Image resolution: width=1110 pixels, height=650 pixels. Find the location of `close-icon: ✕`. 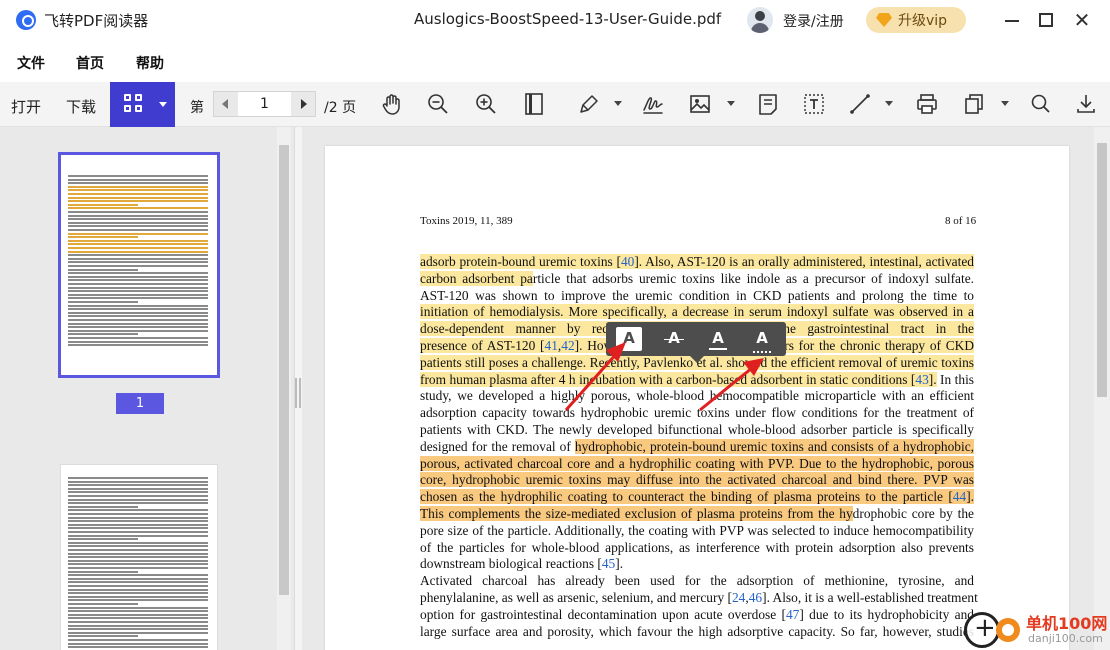

close-icon: ✕ is located at coordinates (1082, 20).